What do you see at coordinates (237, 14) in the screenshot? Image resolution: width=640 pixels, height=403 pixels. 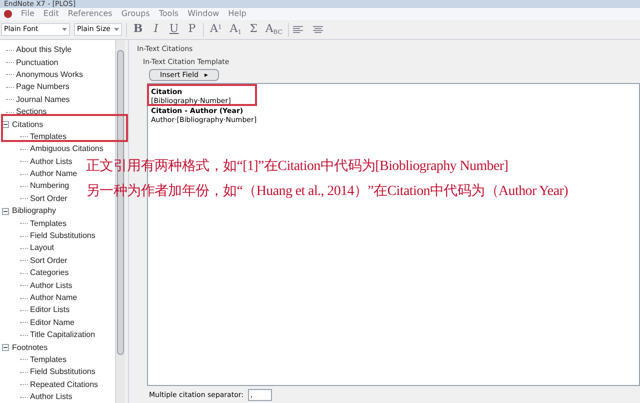 I see `menu-item: Help` at bounding box center [237, 14].